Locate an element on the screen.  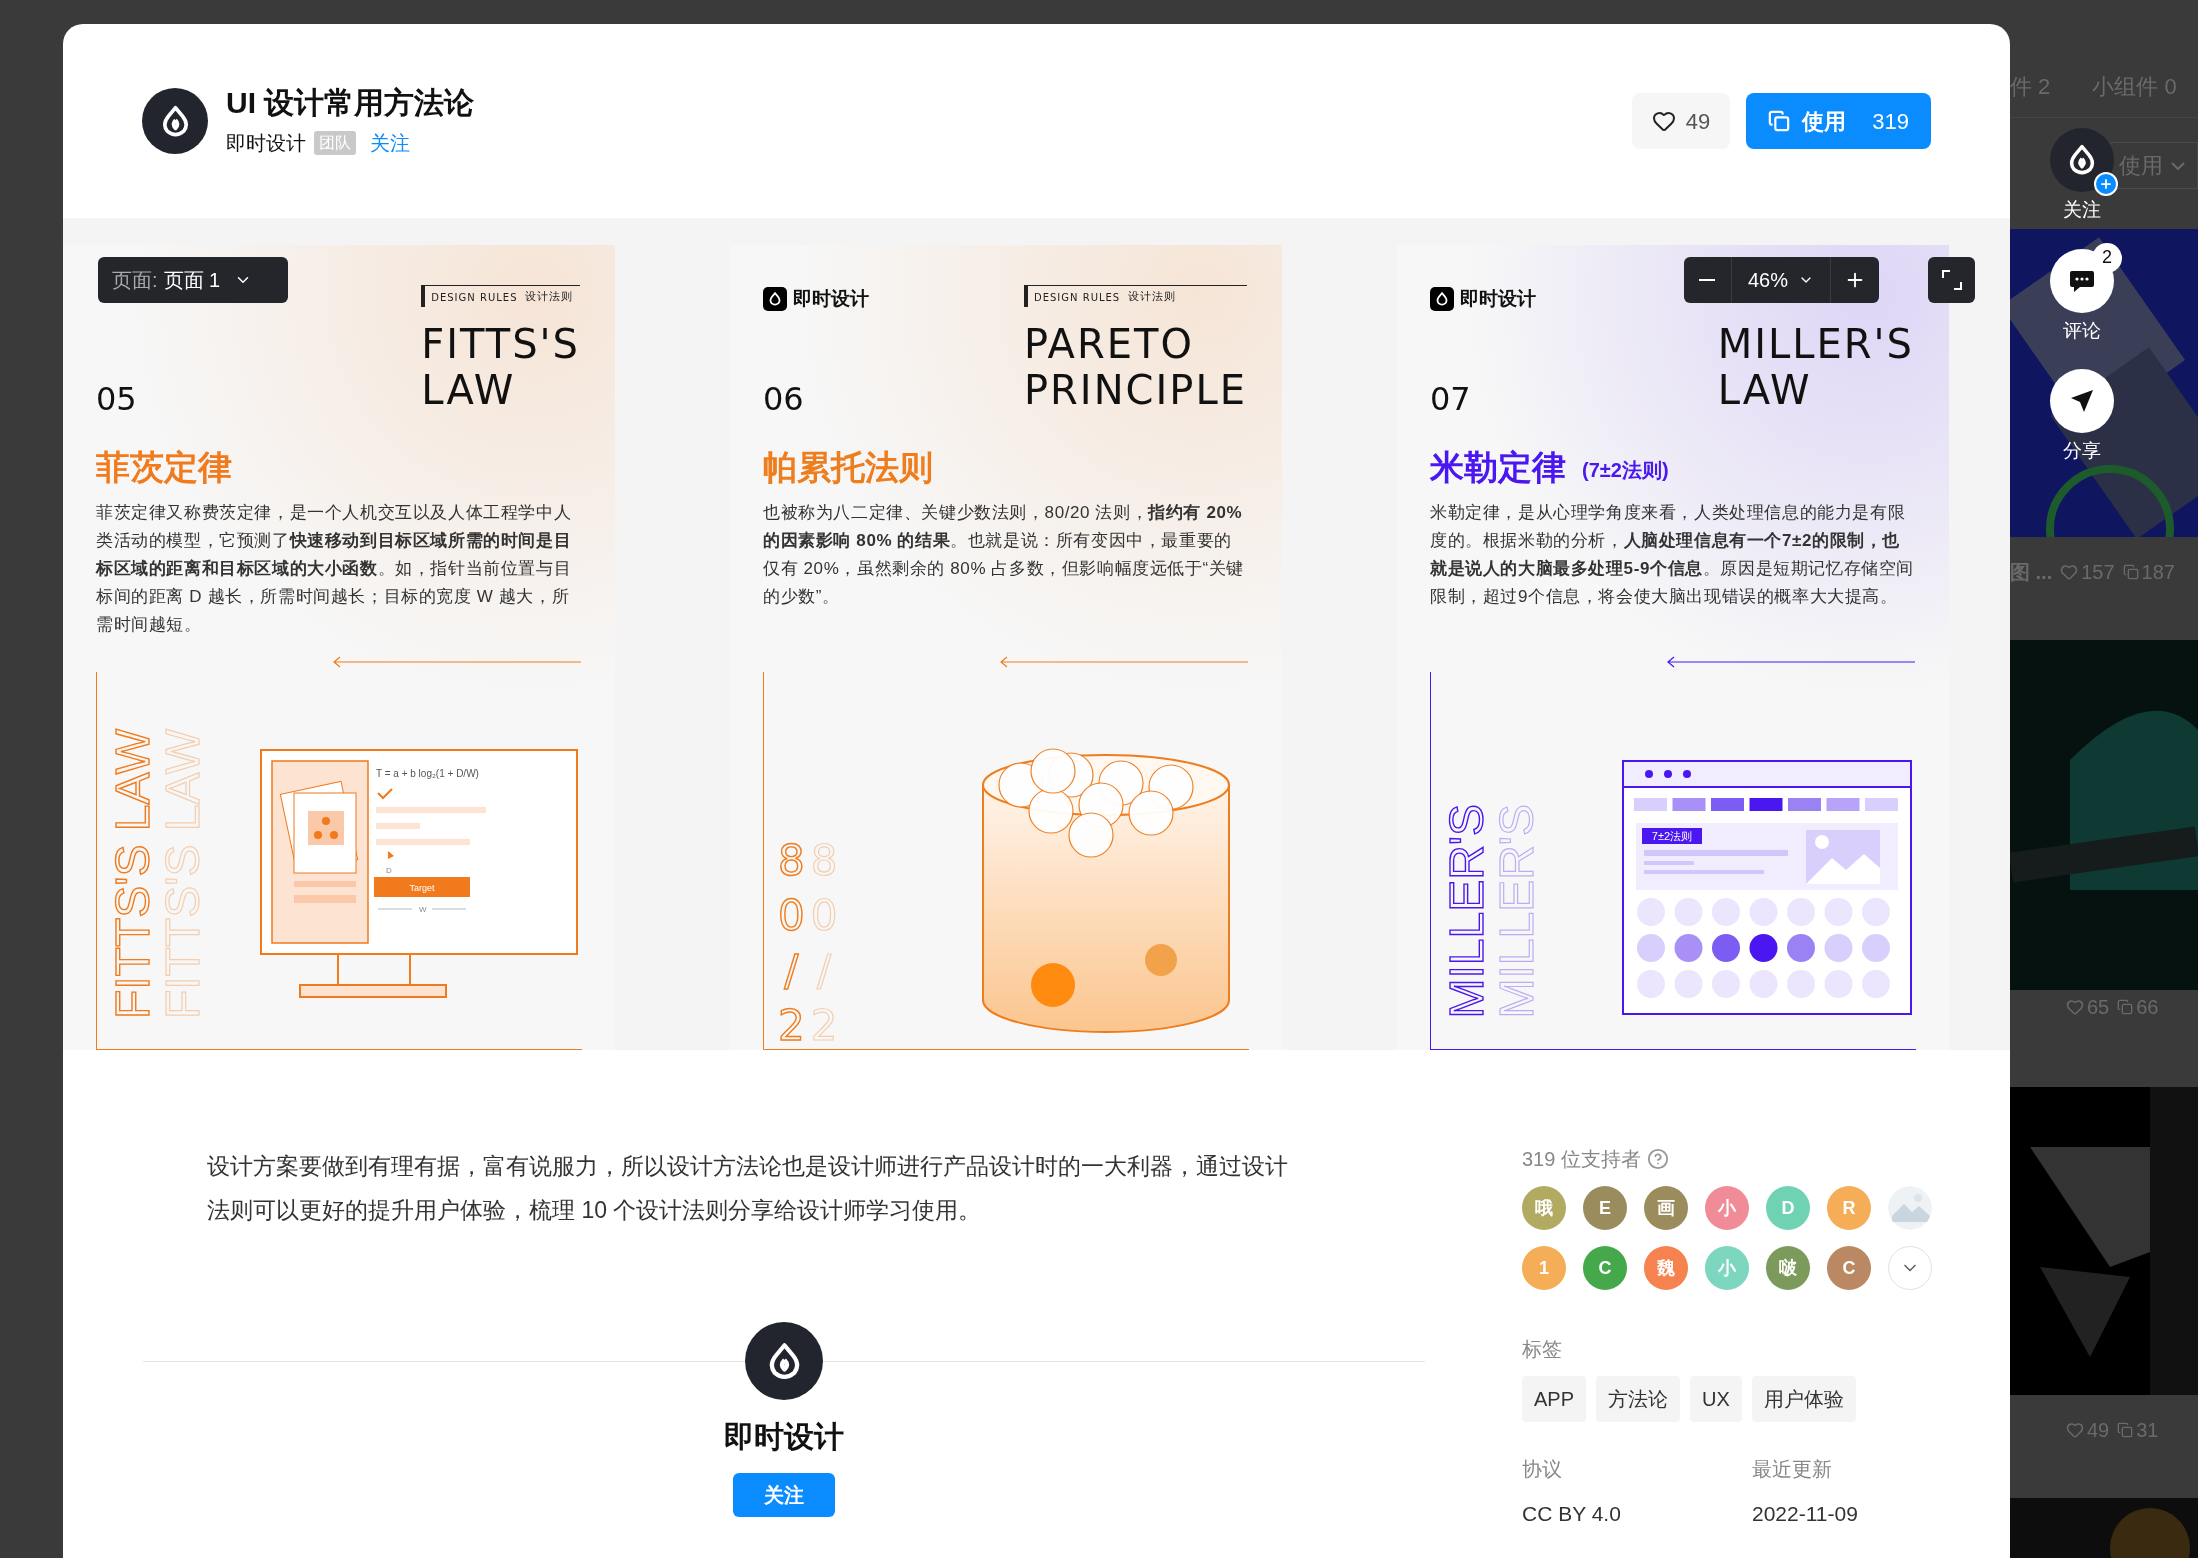
chevron-down-icon is located at coordinates (2178, 165).